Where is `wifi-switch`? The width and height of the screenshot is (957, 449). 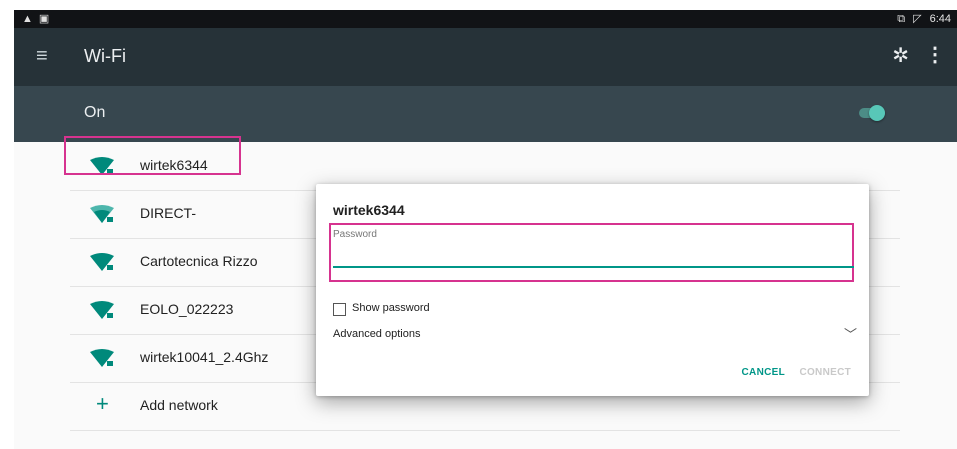
wifi-switch is located at coordinates (872, 113).